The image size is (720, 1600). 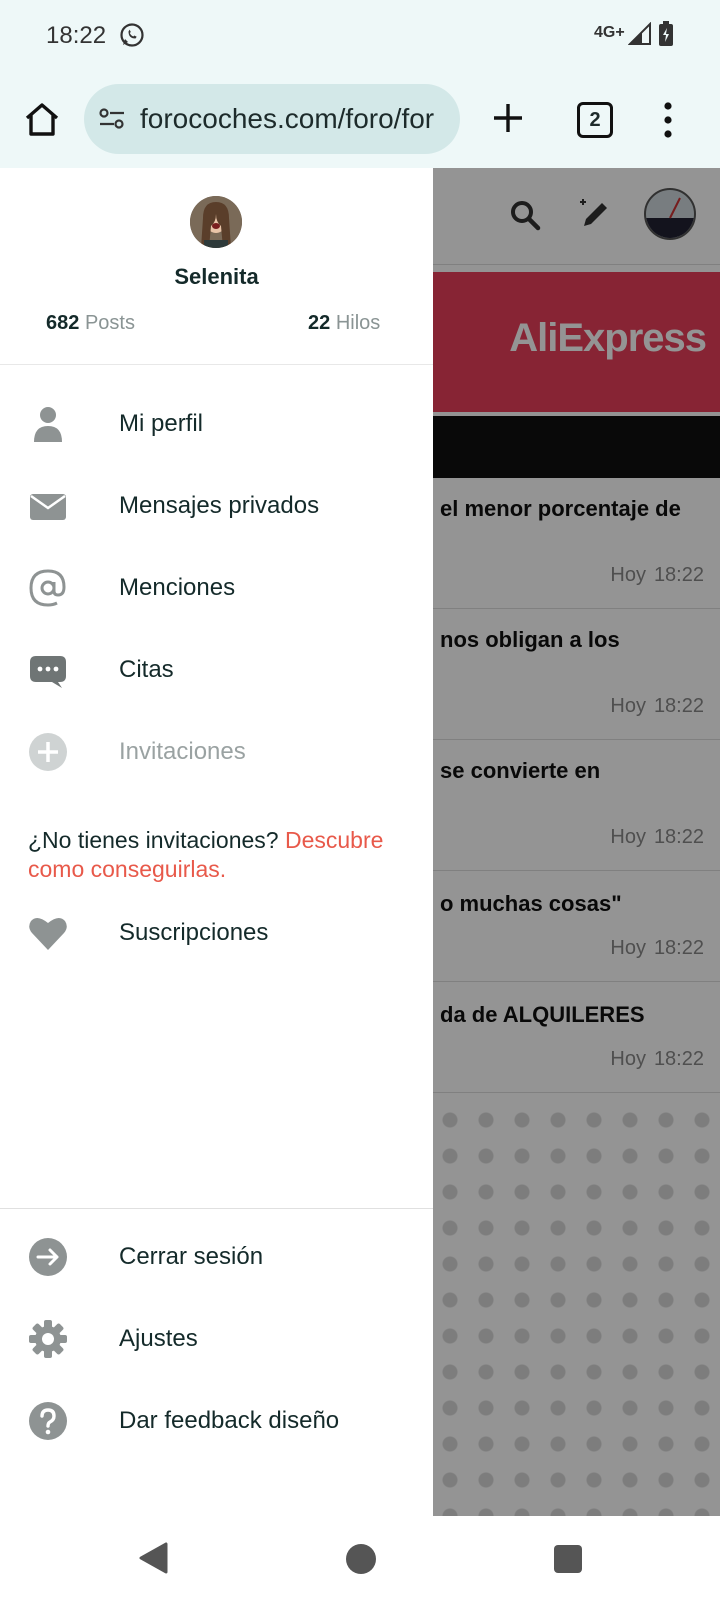 What do you see at coordinates (194, 932) in the screenshot?
I see `menu-label: Suscripciones` at bounding box center [194, 932].